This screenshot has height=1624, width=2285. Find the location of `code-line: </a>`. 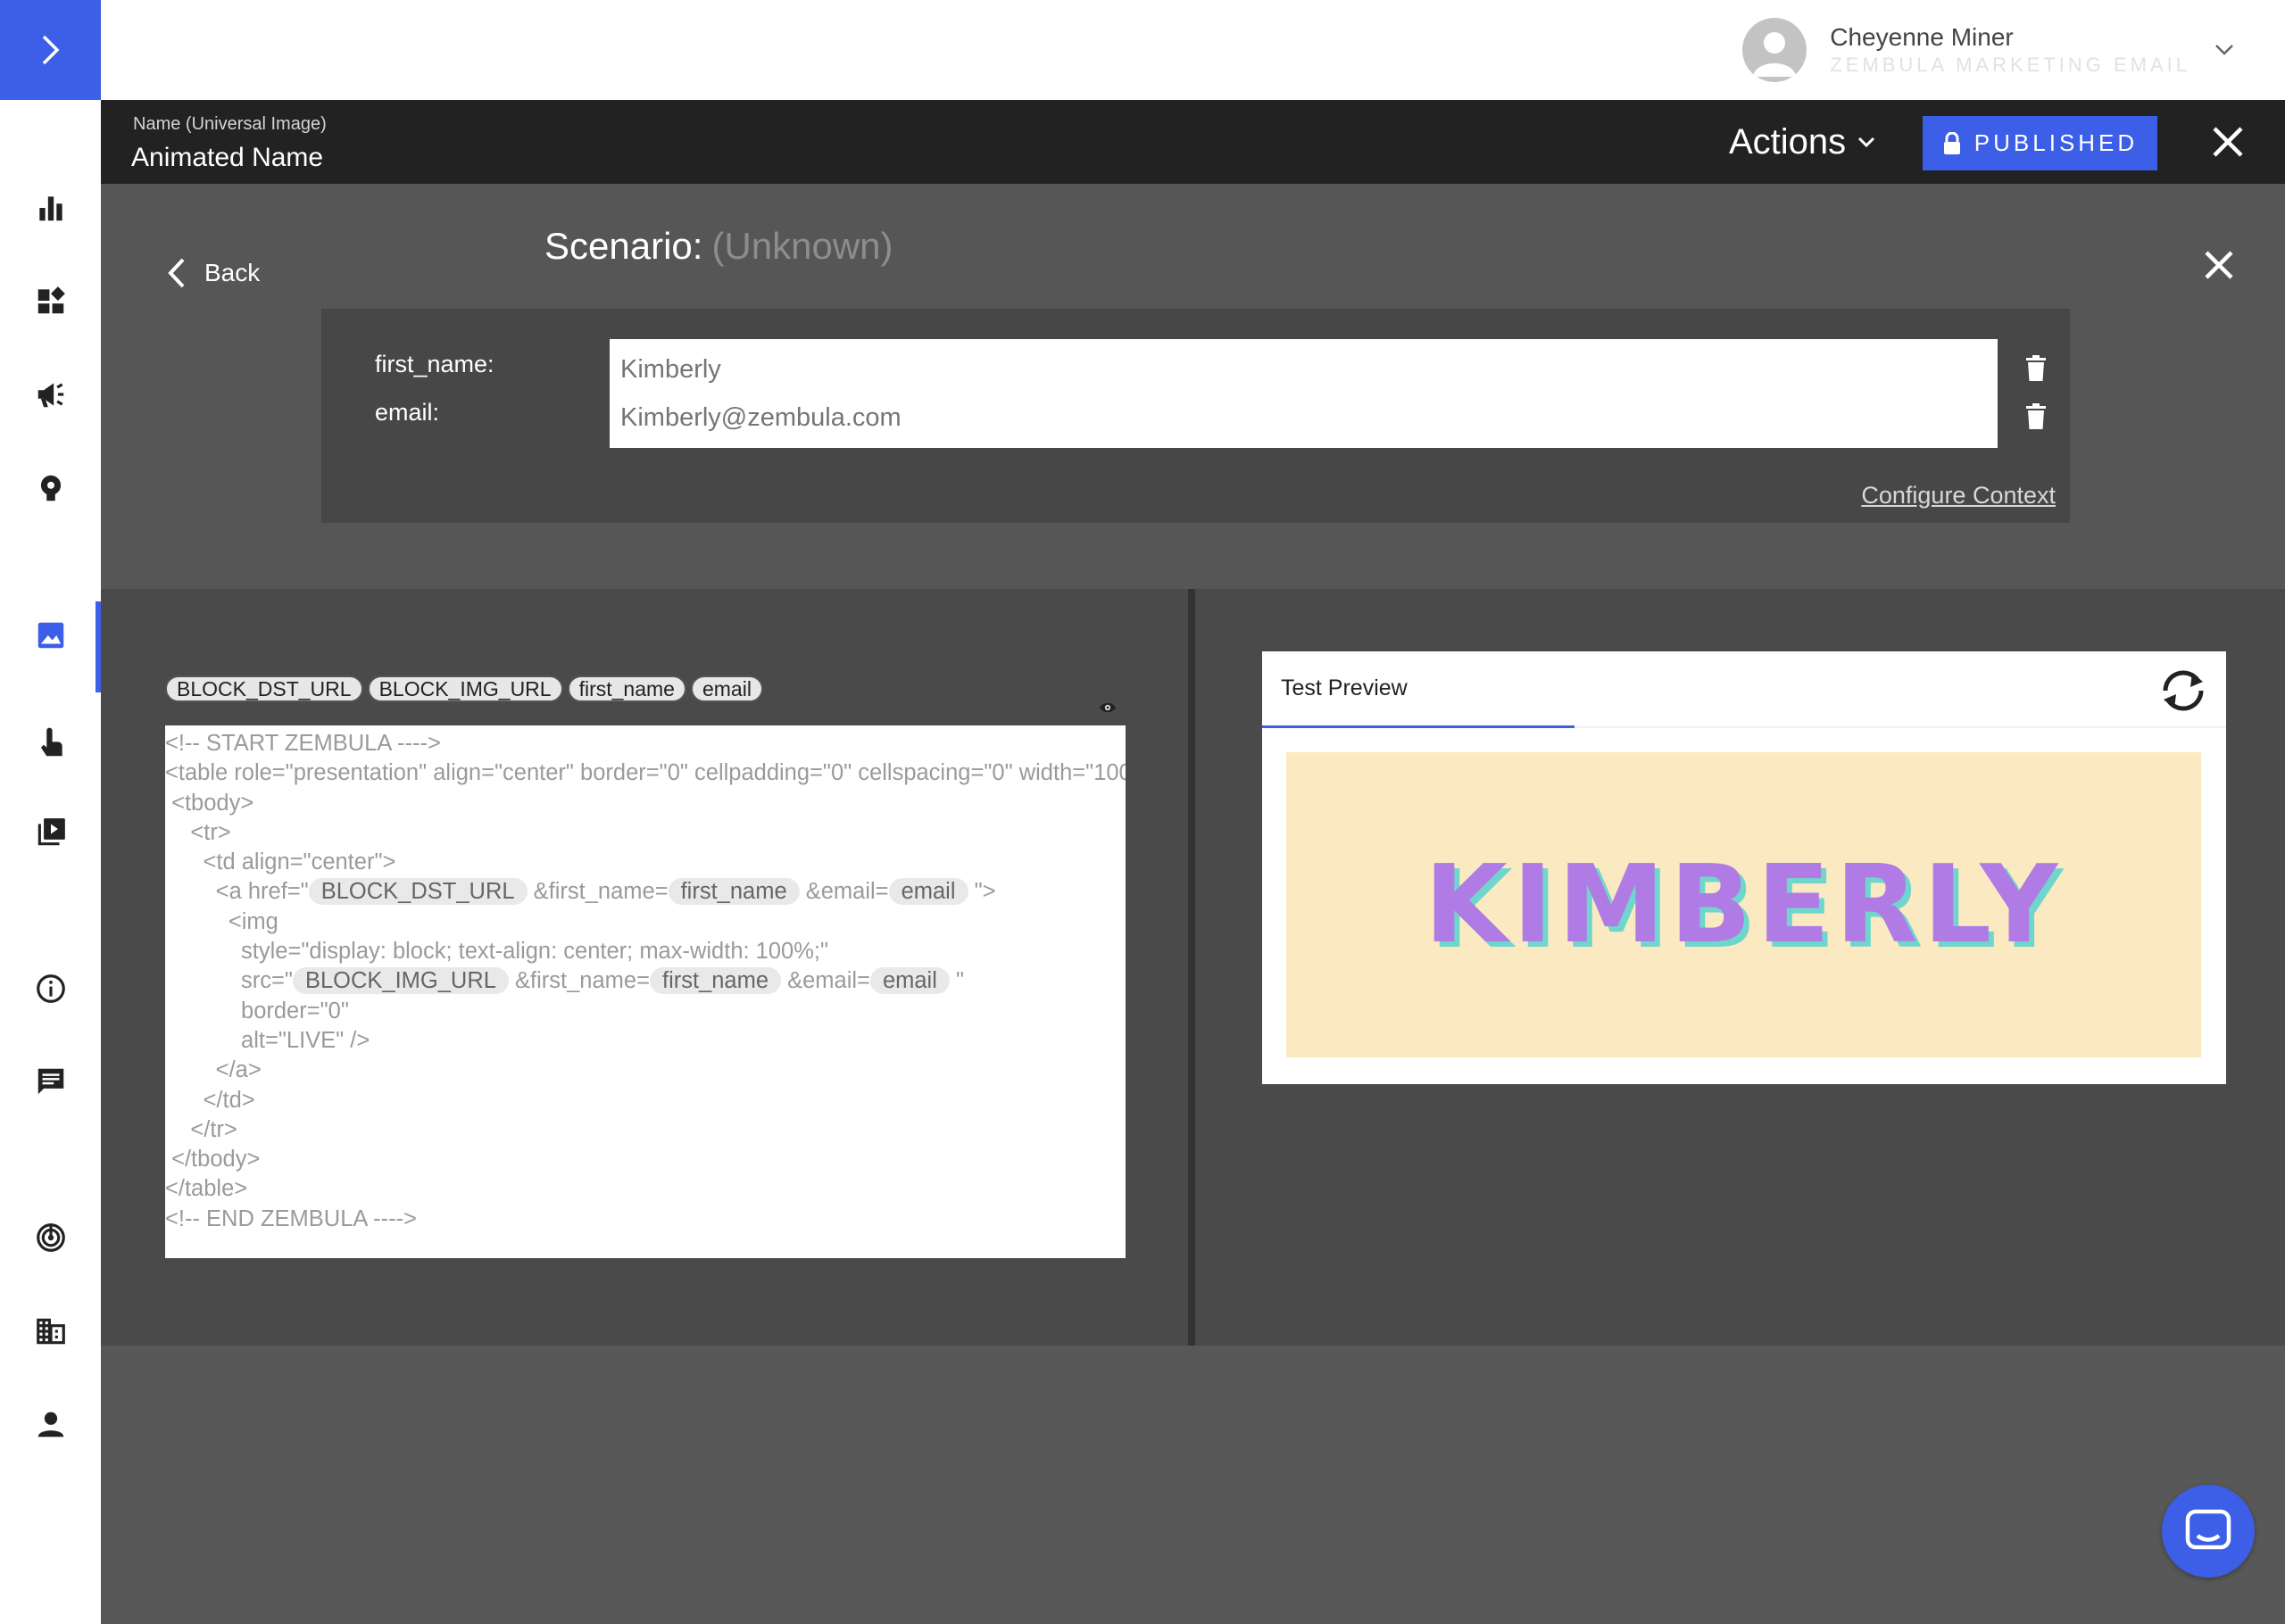

code-line: </a> is located at coordinates (213, 1070).